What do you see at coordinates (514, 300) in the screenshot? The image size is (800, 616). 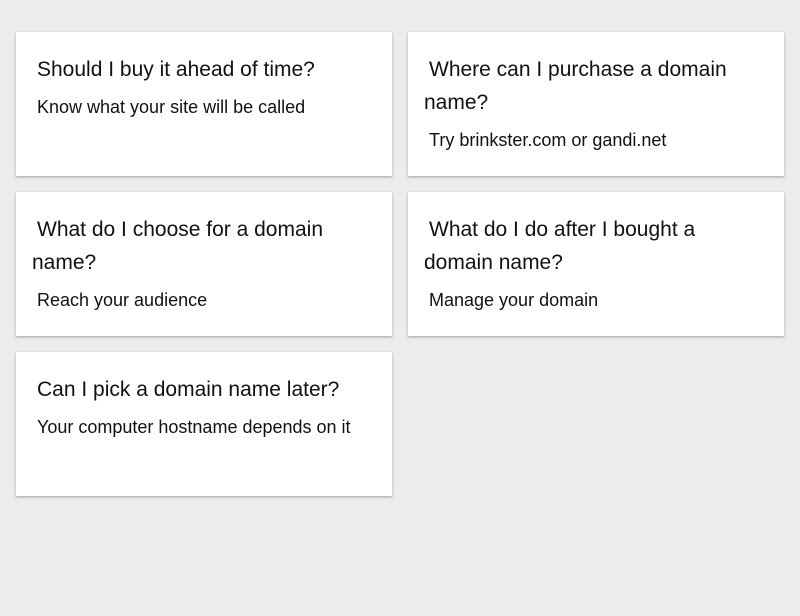 I see `faq-answer: Manage your domain` at bounding box center [514, 300].